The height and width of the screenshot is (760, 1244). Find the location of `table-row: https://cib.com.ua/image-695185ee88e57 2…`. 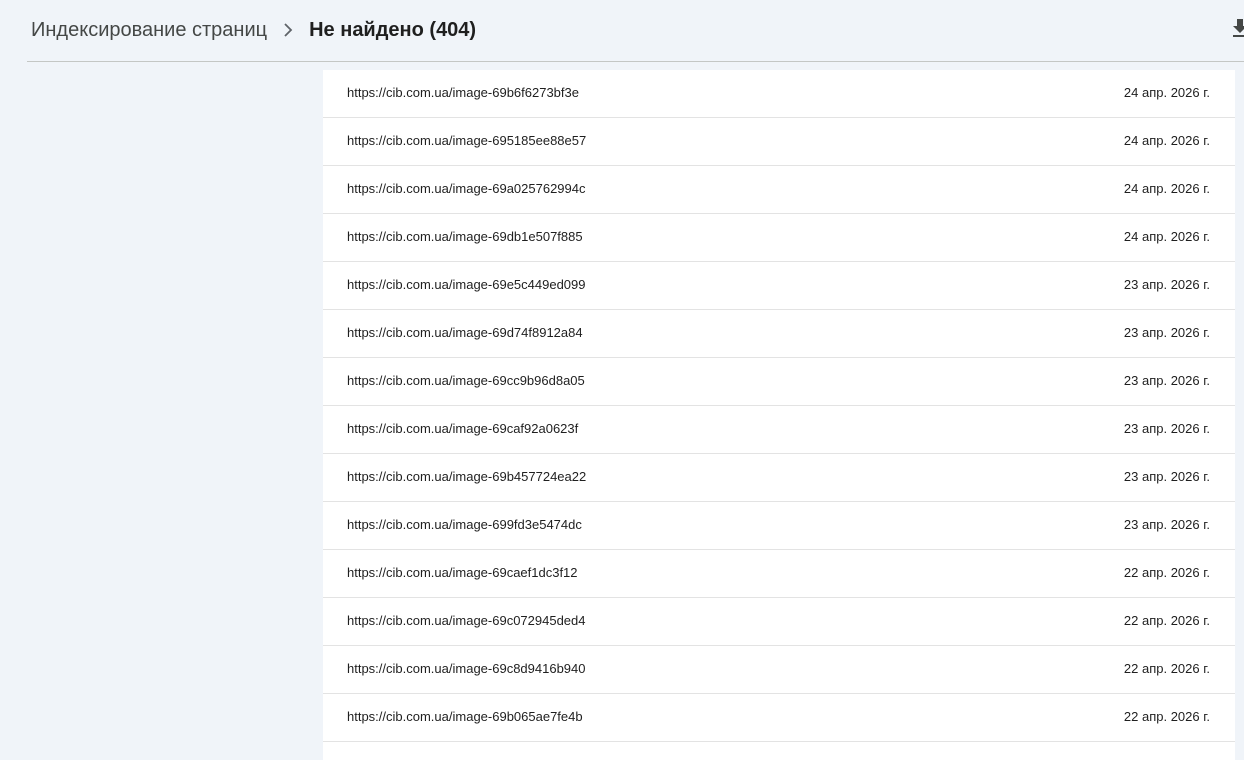

table-row: https://cib.com.ua/image-695185ee88e57 2… is located at coordinates (779, 142).